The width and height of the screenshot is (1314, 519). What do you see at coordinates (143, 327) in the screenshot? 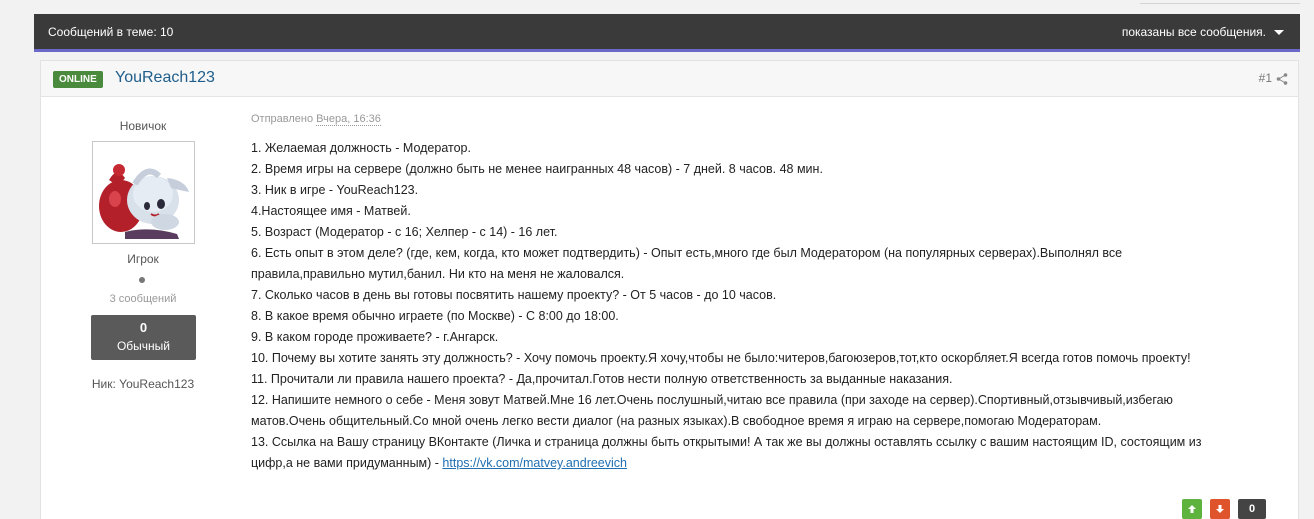
I see `reputation-value: 0` at bounding box center [143, 327].